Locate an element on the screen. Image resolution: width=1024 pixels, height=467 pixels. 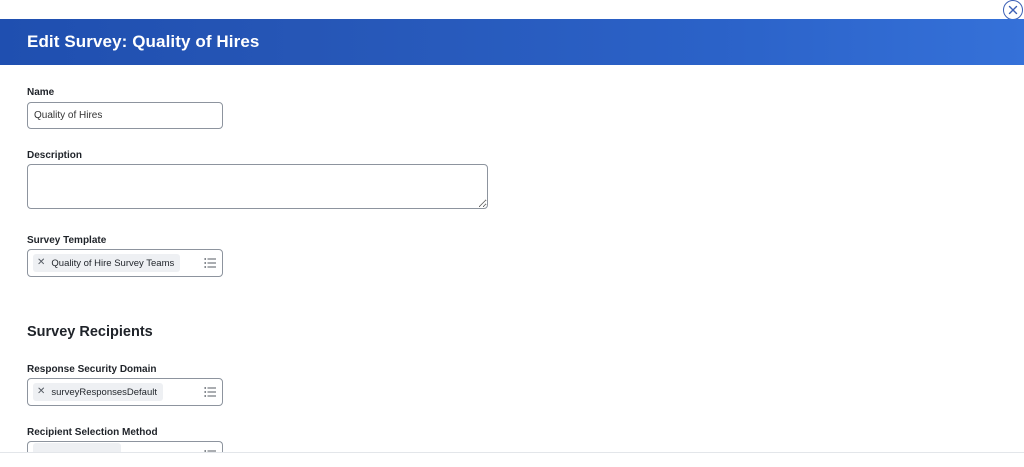
survey-template-field: ✕ Quality of Hire Survey Teams is located at coordinates (125, 263).